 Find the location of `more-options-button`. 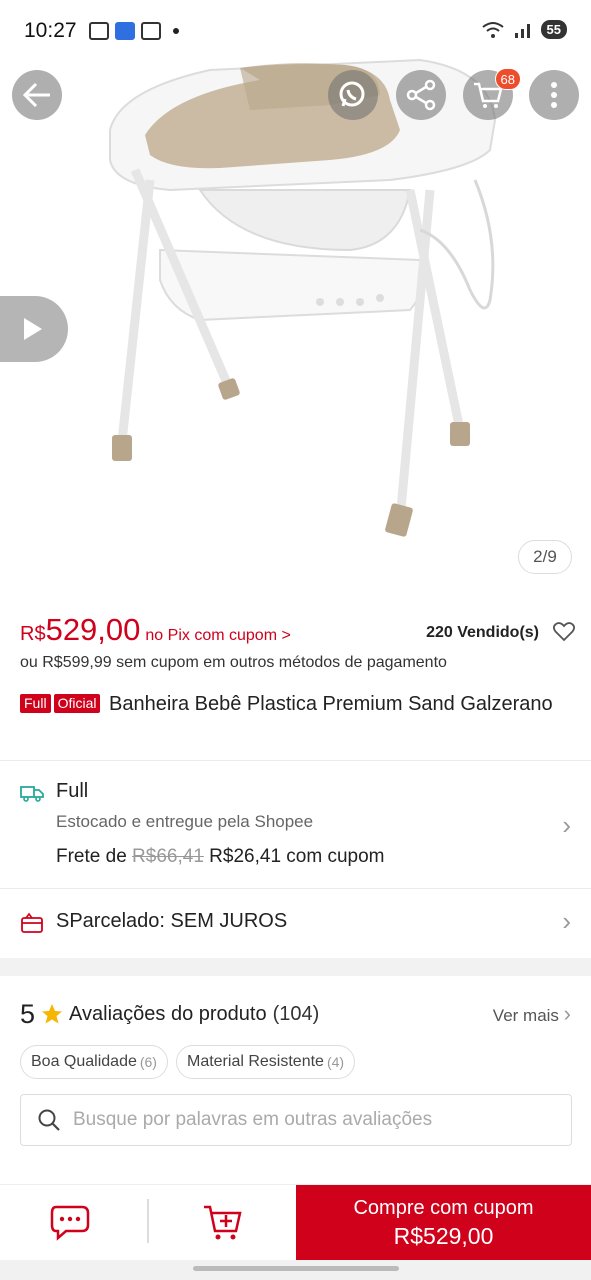

more-options-button is located at coordinates (554, 95).